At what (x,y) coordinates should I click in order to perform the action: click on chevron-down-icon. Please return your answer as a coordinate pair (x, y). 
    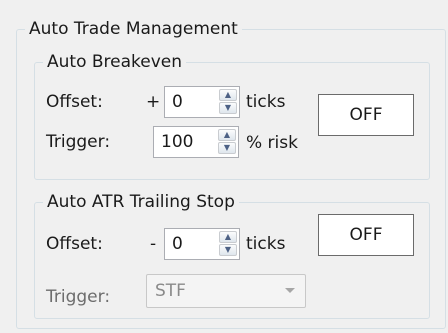
    Looking at the image, I should click on (290, 290).